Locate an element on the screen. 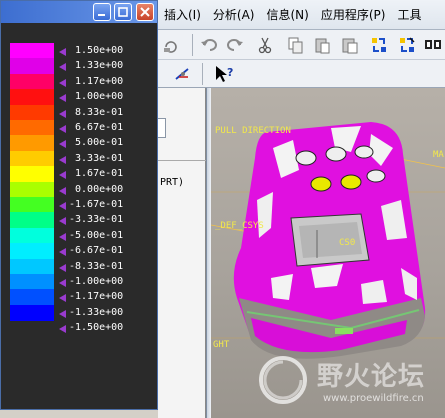 The height and width of the screenshot is (418, 445). menu-insert: 插入(I) is located at coordinates (182, 14).